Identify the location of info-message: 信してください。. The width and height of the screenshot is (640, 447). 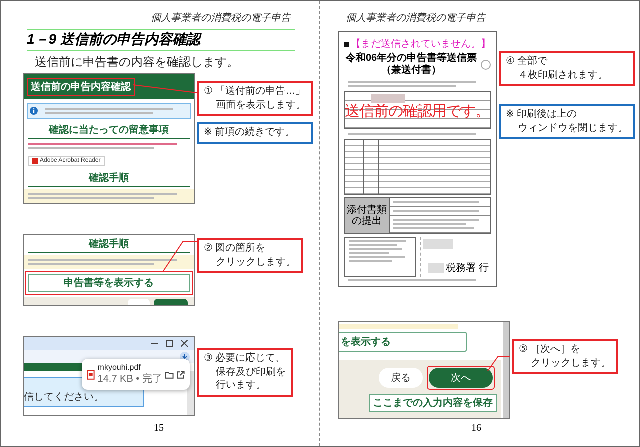
(64, 397).